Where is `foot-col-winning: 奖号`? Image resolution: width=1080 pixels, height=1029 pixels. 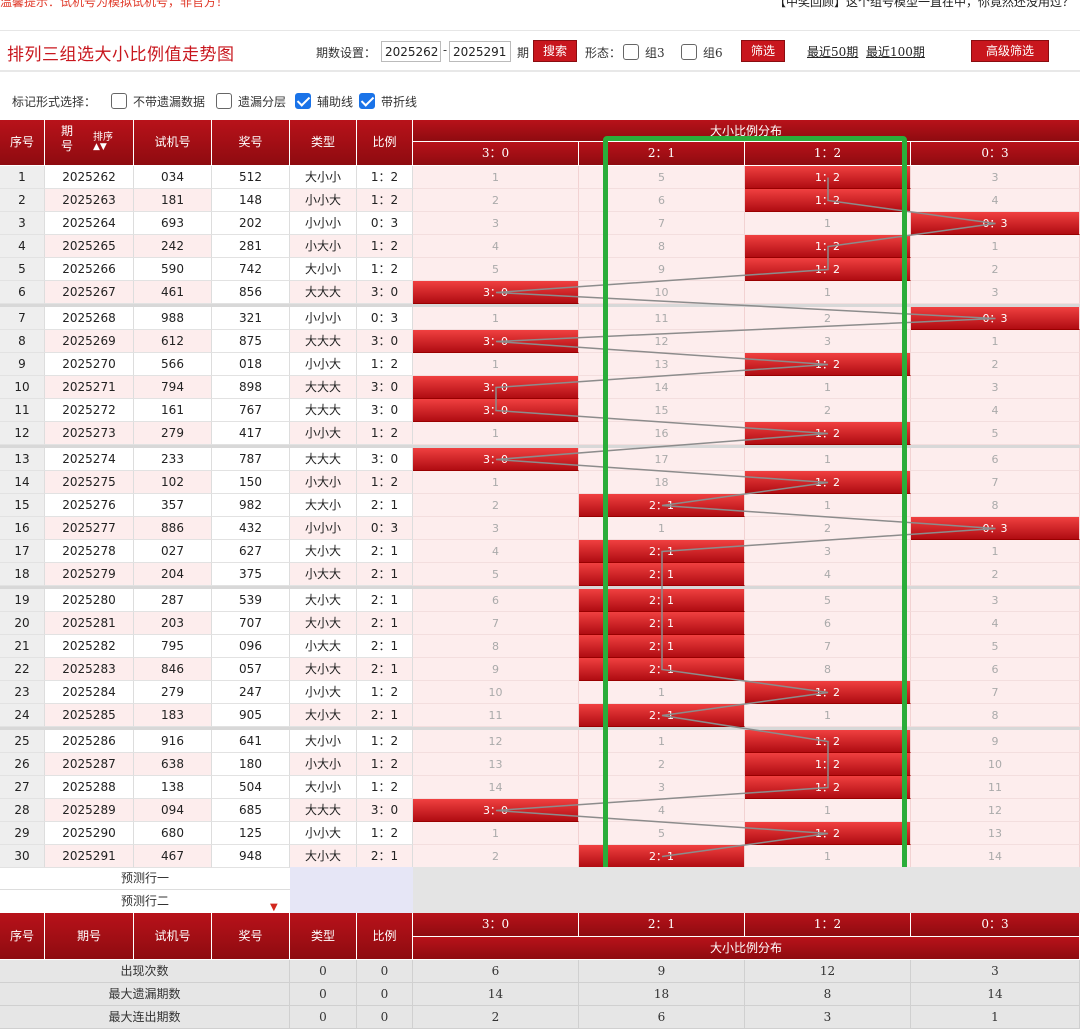
foot-col-winning: 奖号 is located at coordinates (251, 936).